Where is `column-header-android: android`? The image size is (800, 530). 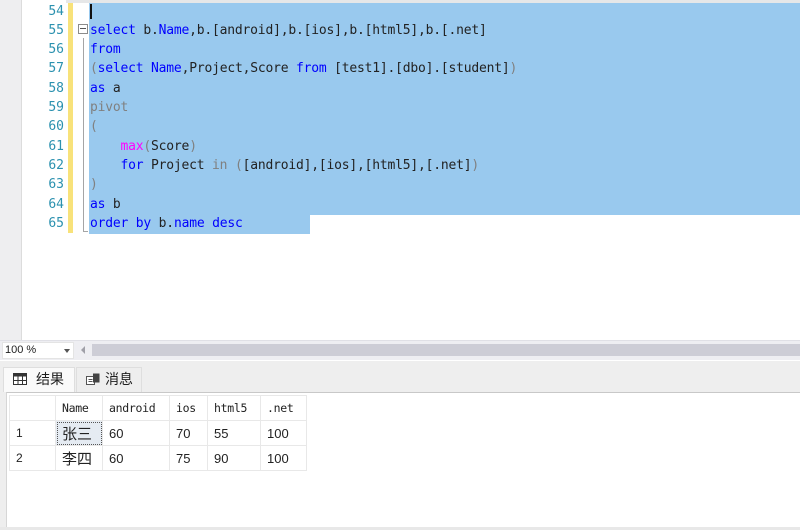
column-header-android: android is located at coordinates (136, 408).